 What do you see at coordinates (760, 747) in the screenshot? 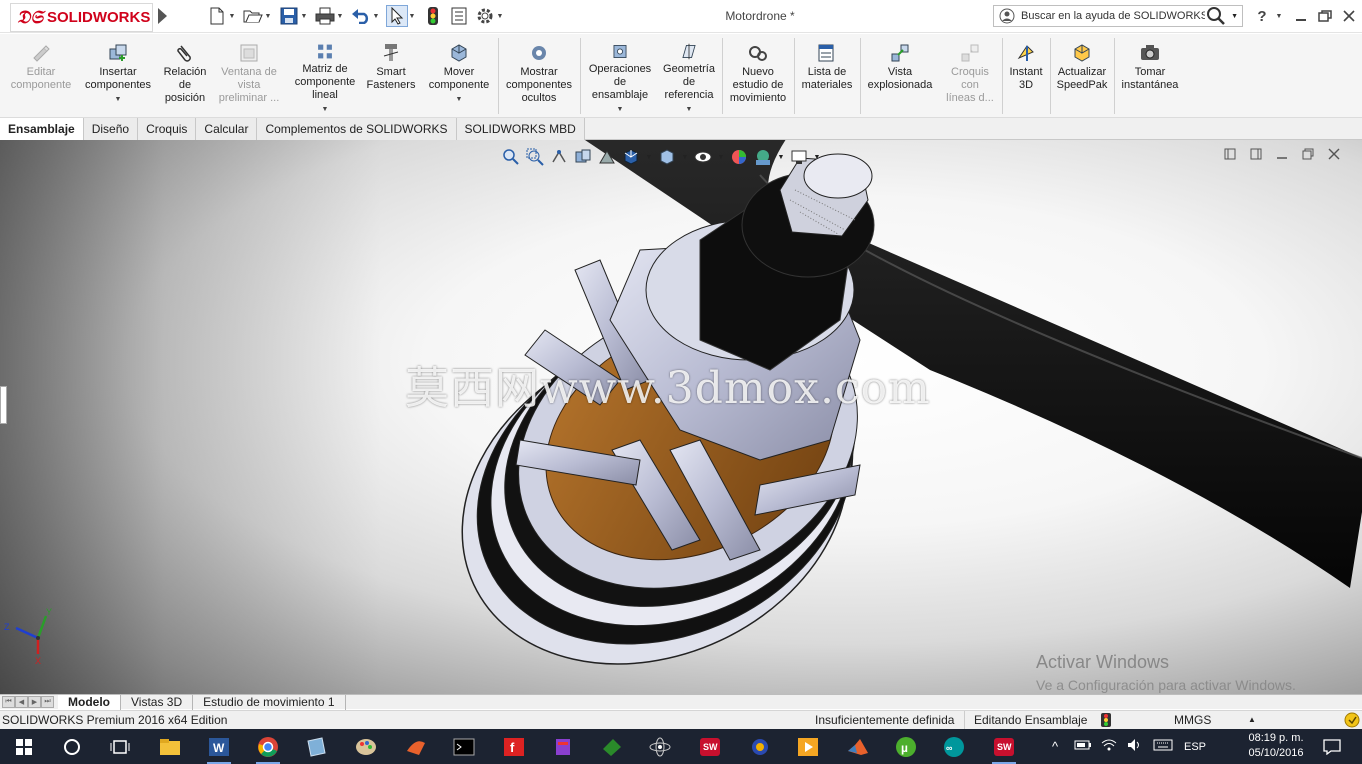
I see `app-ball-icon` at bounding box center [760, 747].